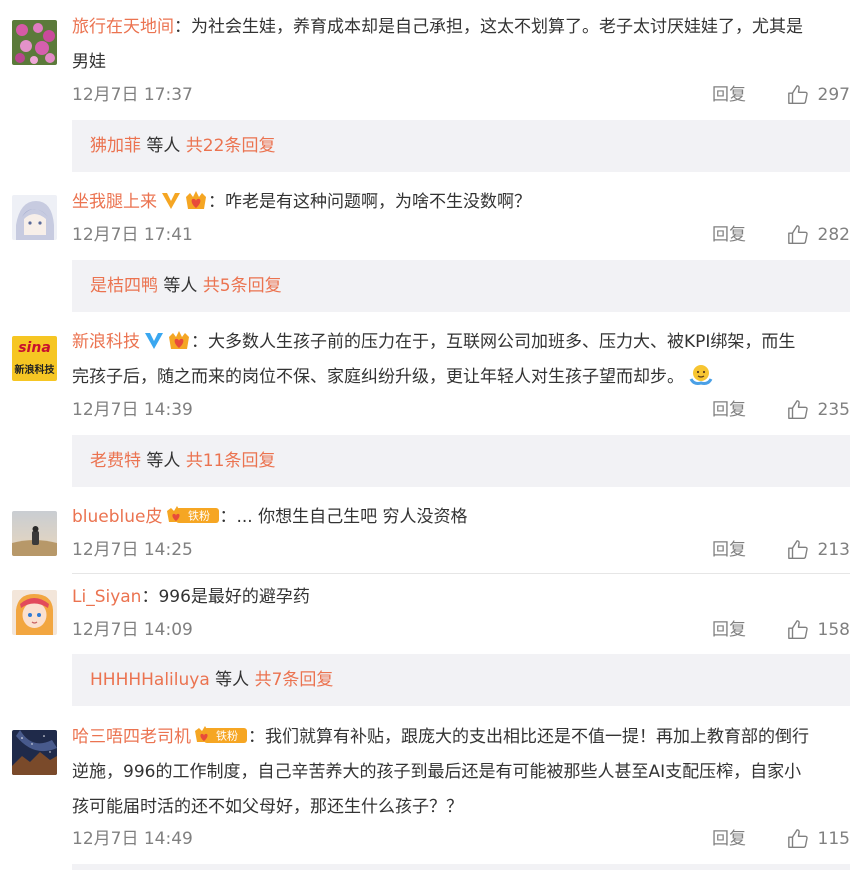  What do you see at coordinates (701, 375) in the screenshot?
I see `shrug-emoji-icon` at bounding box center [701, 375].